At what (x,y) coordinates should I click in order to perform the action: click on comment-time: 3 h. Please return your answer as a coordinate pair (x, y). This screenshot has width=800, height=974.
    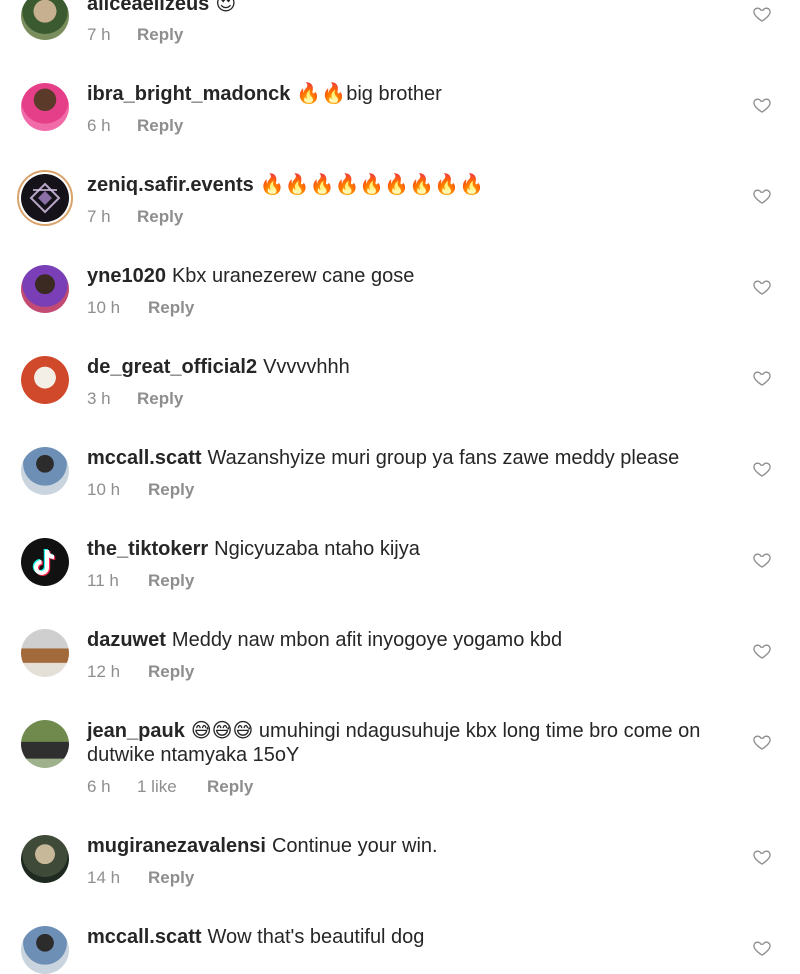
    Looking at the image, I should click on (99, 398).